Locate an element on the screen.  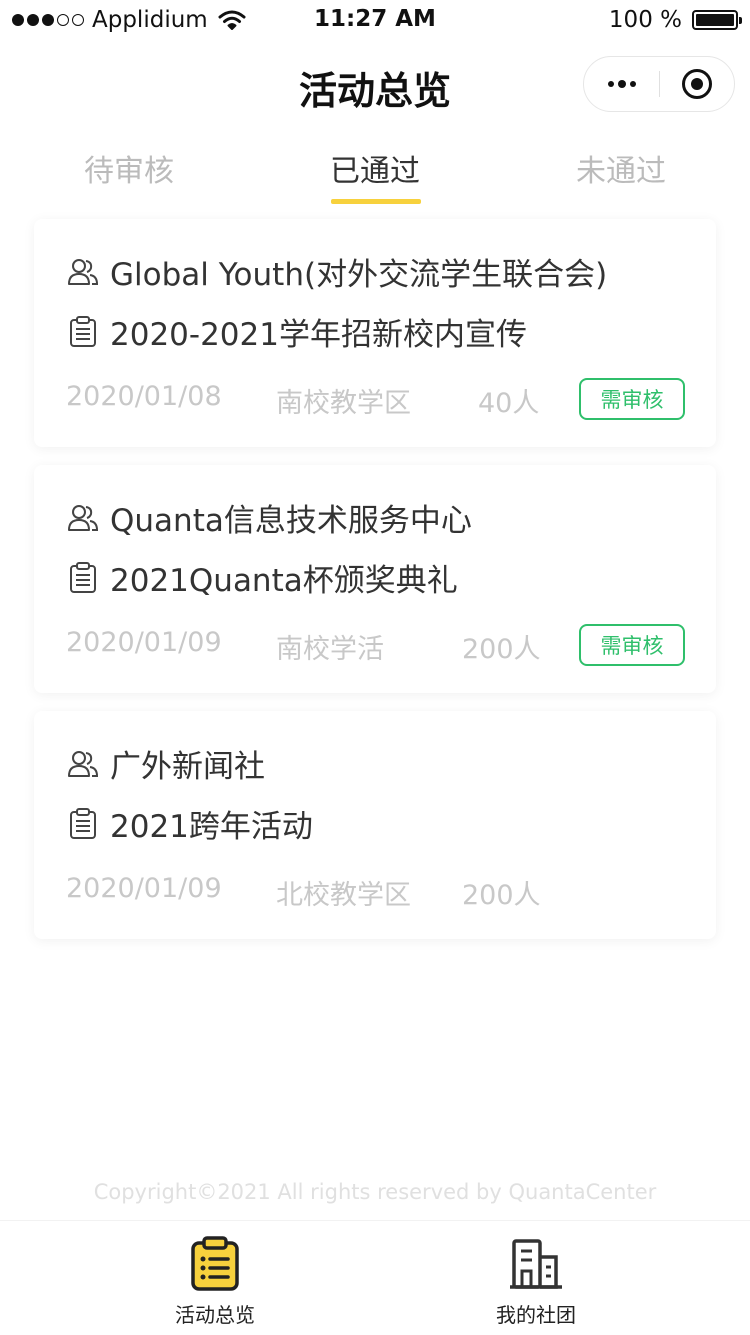
title-row: 2020-2021学年招新校内宣传 is located at coordinates (296, 331).